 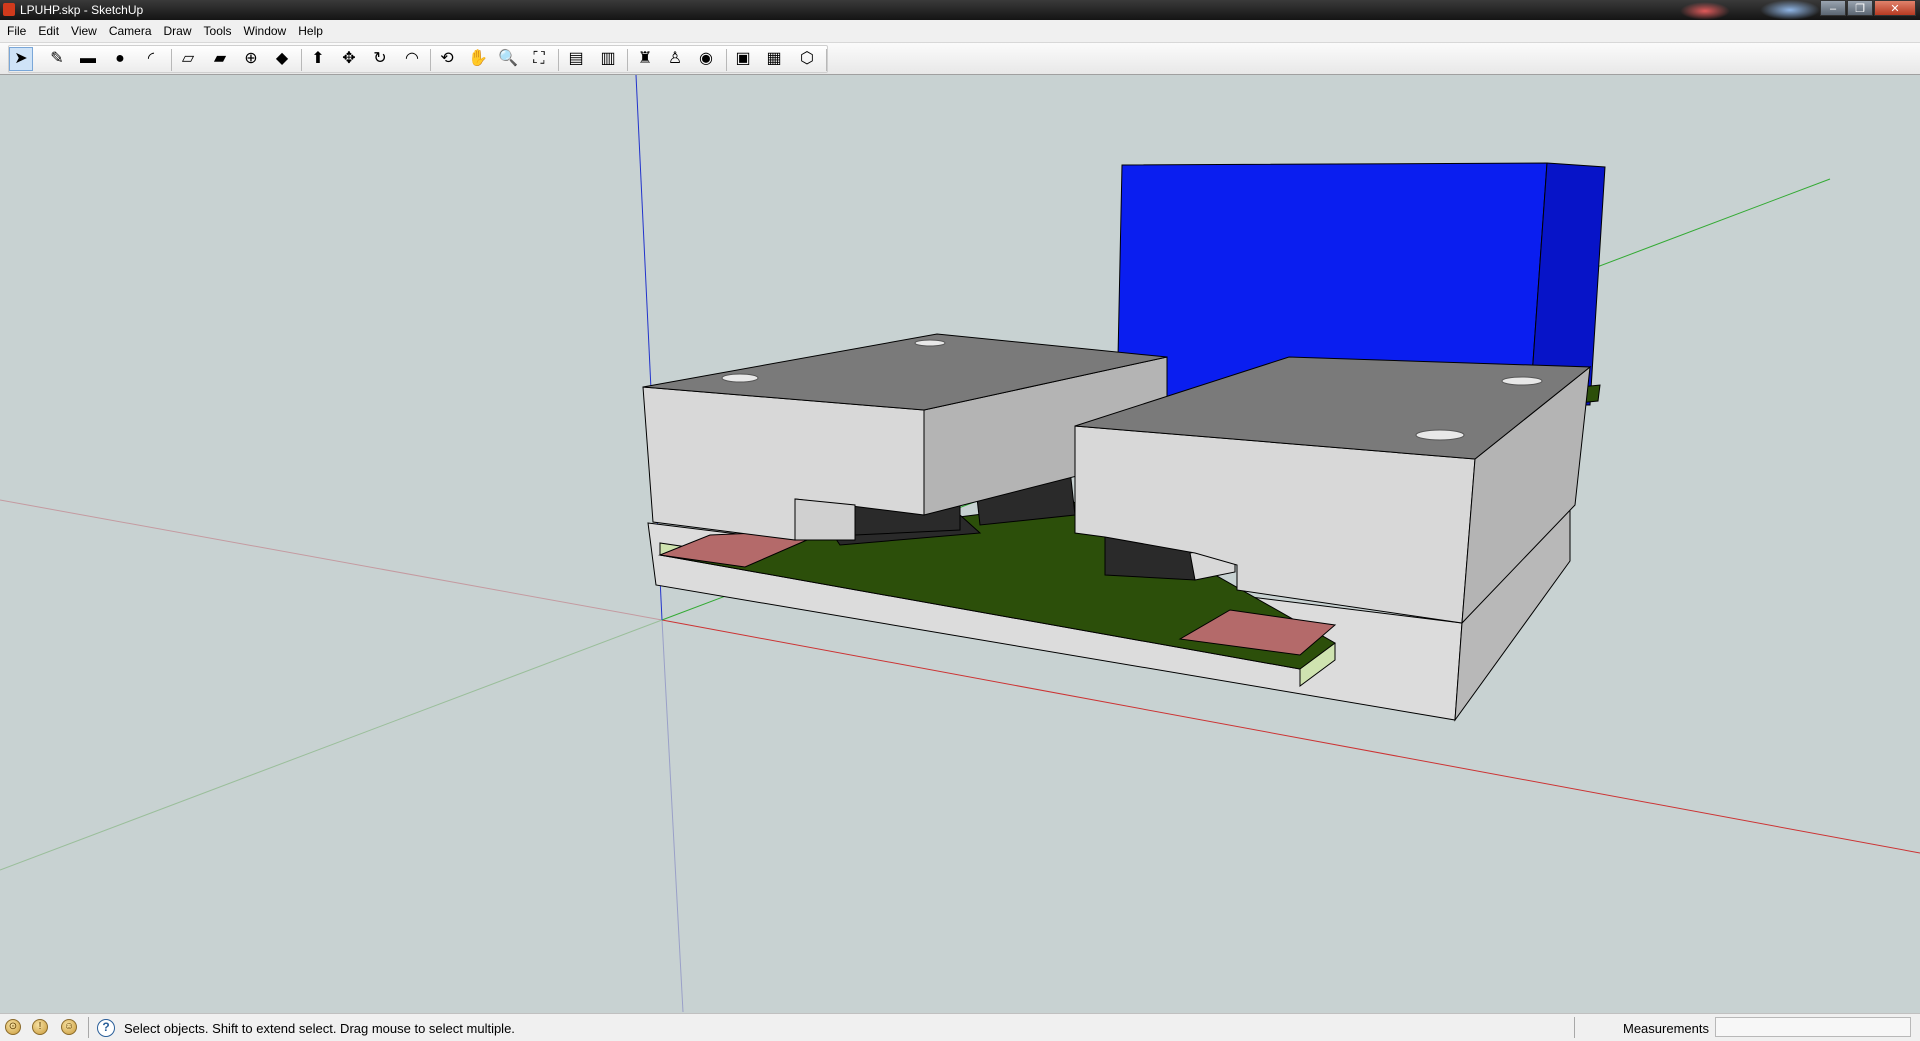 I want to click on main-toolbar: ➤ ✎ ▬ ● ◜ ▱ ▰ ⊕ ◆ ⬆ ✥ ↻ ◠ ⟲ ✋ 🔍 ⛶ ▤ ▥ ♜ ♙ ◉ ▣ ▦ ⬡, so click(x=960, y=59).